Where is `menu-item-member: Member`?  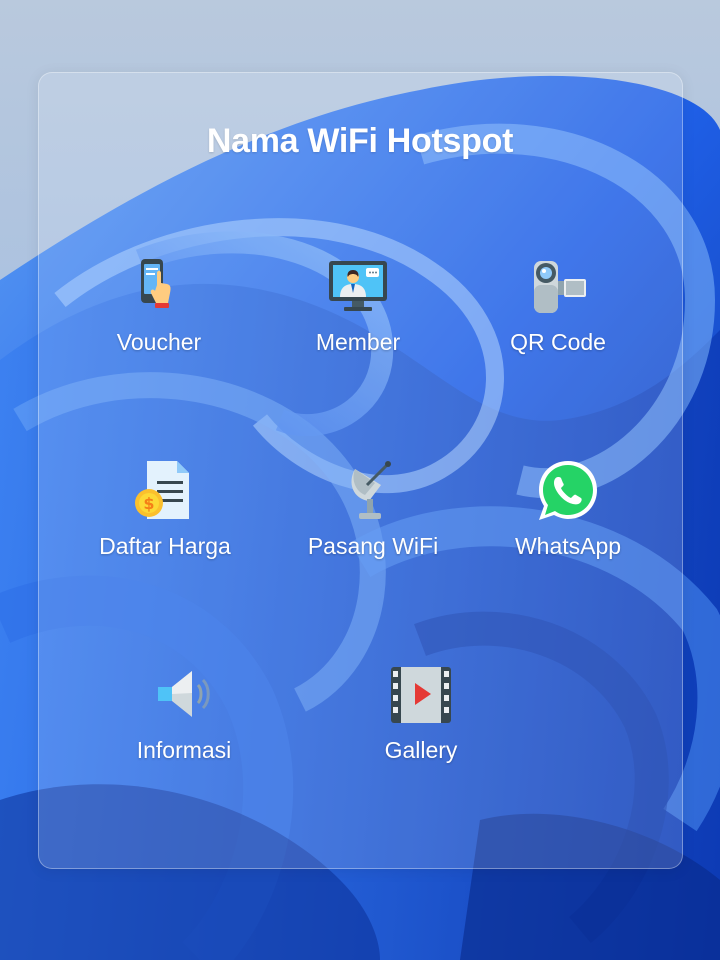 menu-item-member: Member is located at coordinates (358, 315).